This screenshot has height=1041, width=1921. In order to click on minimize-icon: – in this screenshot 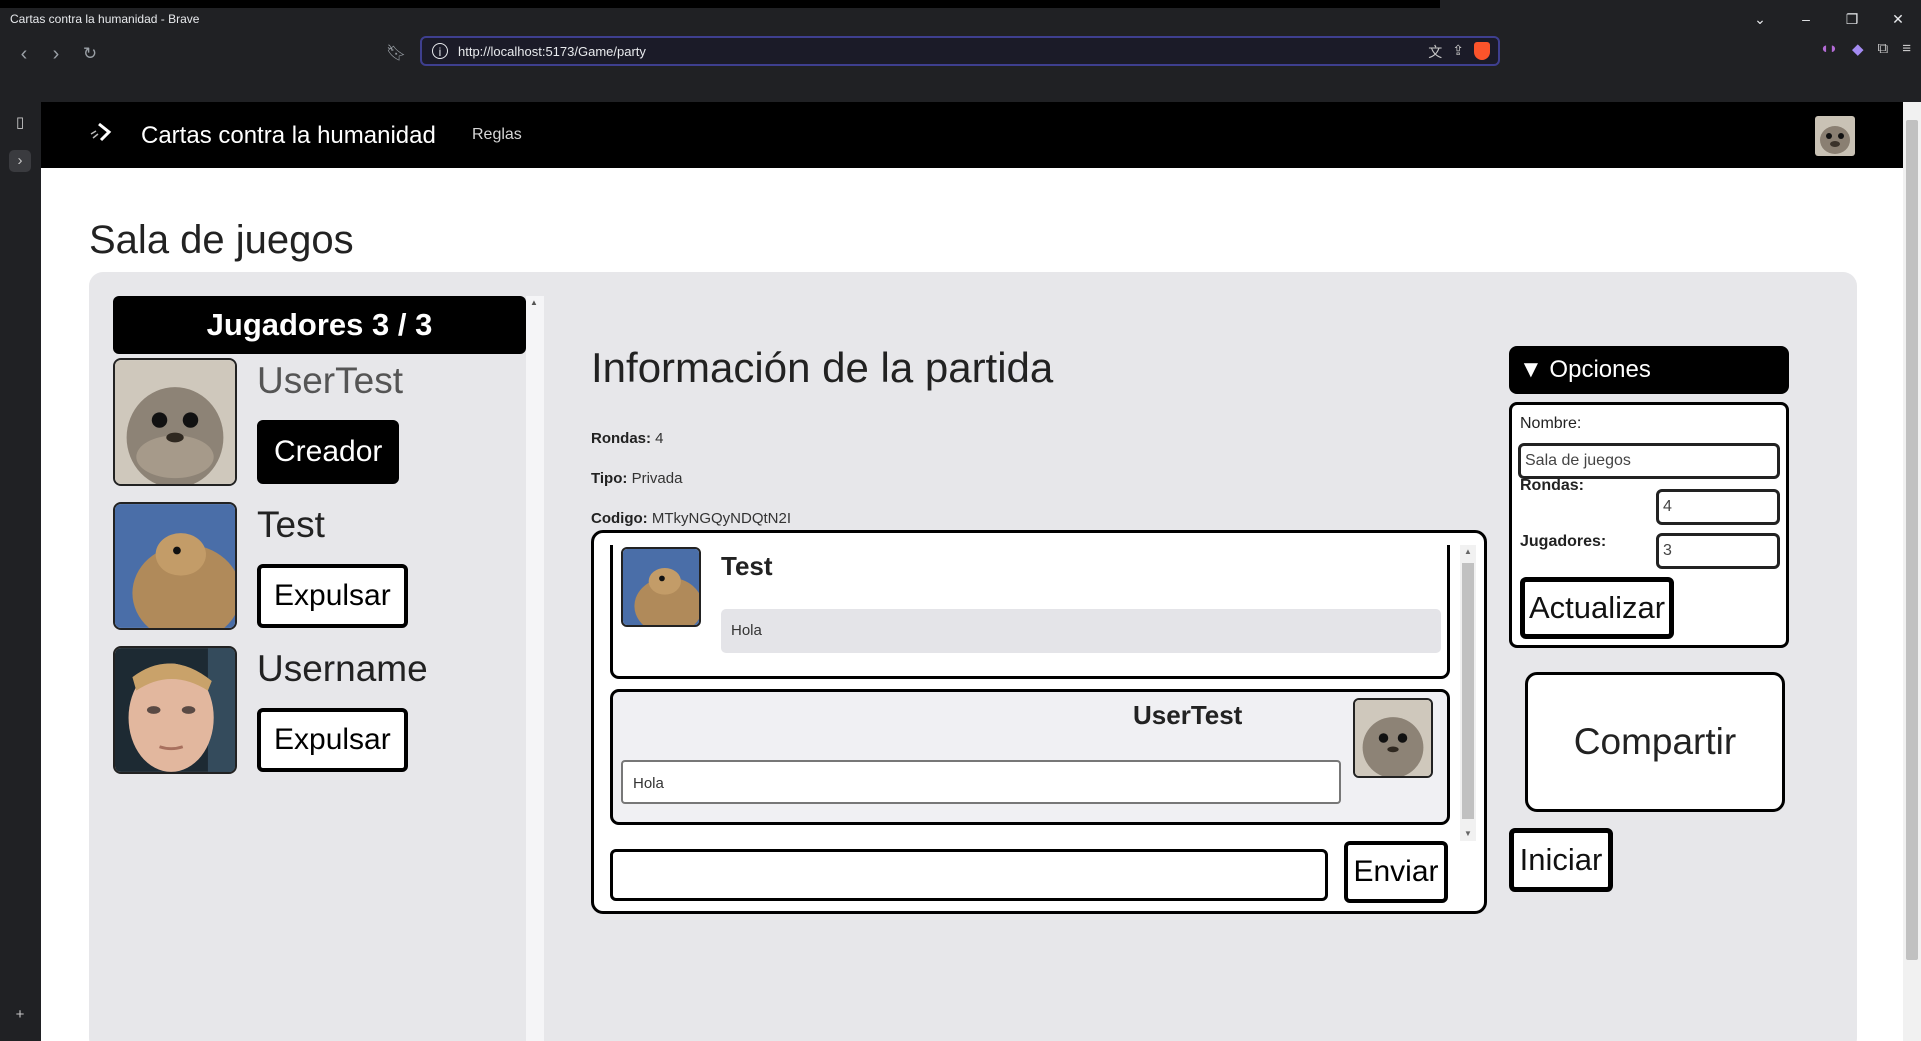, I will do `click(1806, 19)`.